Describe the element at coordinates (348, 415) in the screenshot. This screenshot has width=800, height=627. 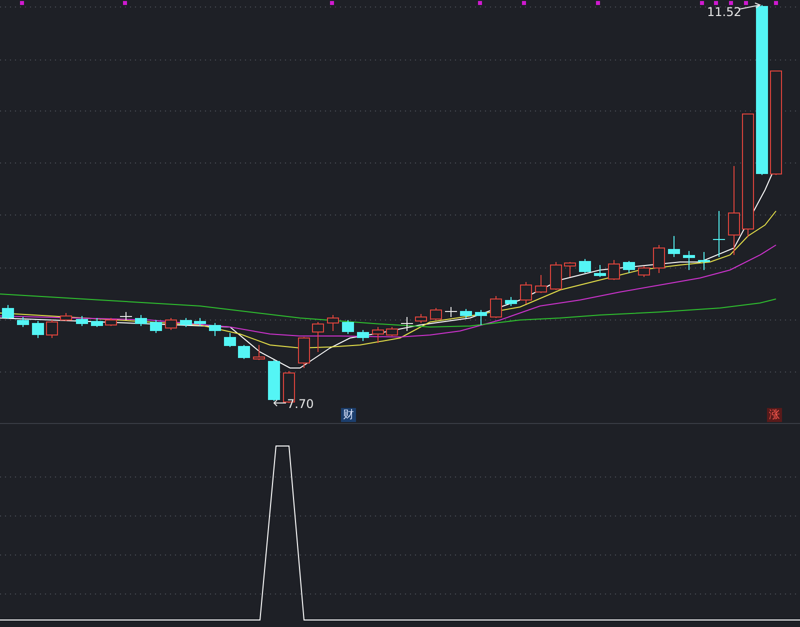
I see `event-marker: 财` at that location.